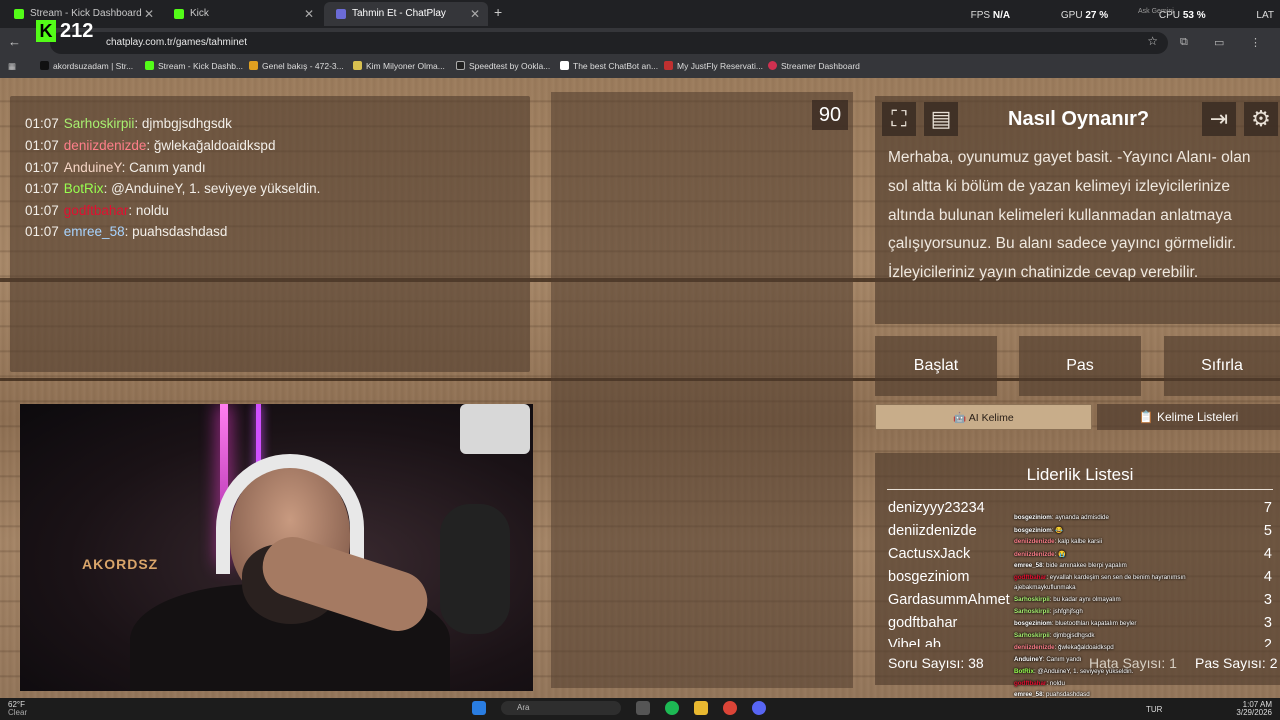 This screenshot has height=720, width=1280. I want to click on reset-button: Sıfırla, so click(1222, 366).